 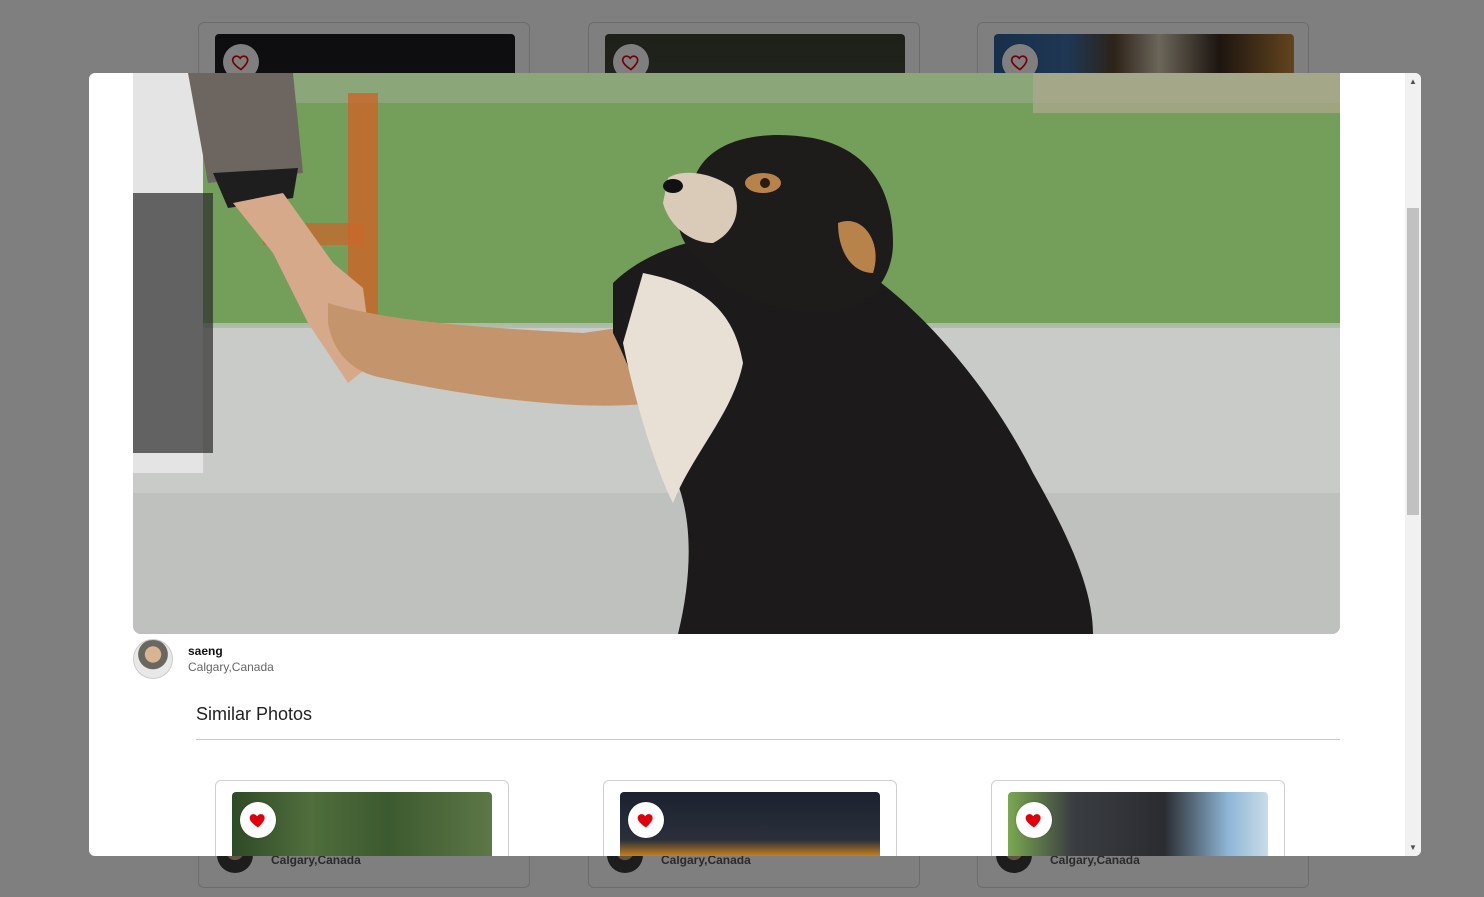 I want to click on avatar, so click(x=153, y=659).